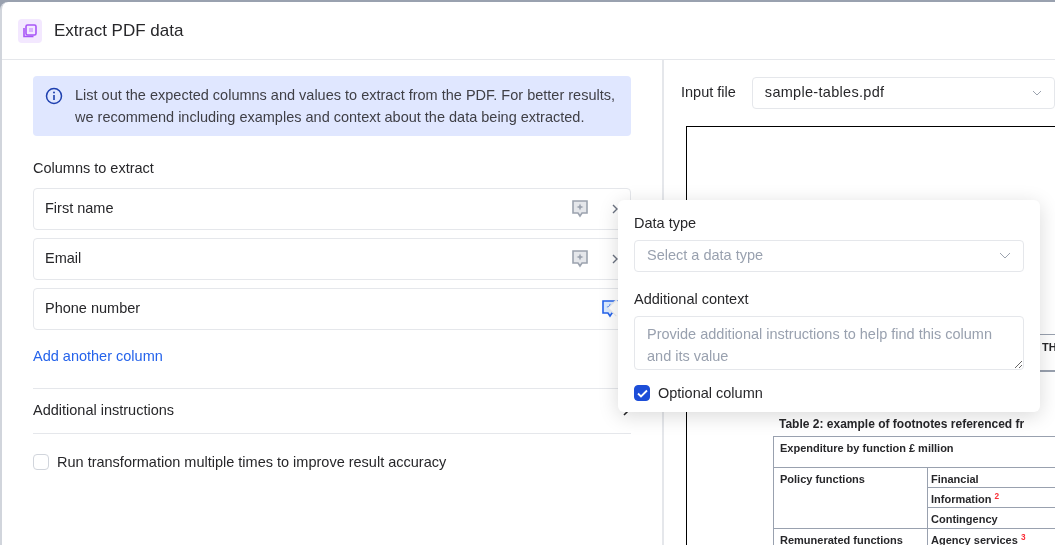 The width and height of the screenshot is (1055, 545). What do you see at coordinates (252, 462) in the screenshot?
I see `checkbox-label: Run transformation multiple times to improve result accuracy` at bounding box center [252, 462].